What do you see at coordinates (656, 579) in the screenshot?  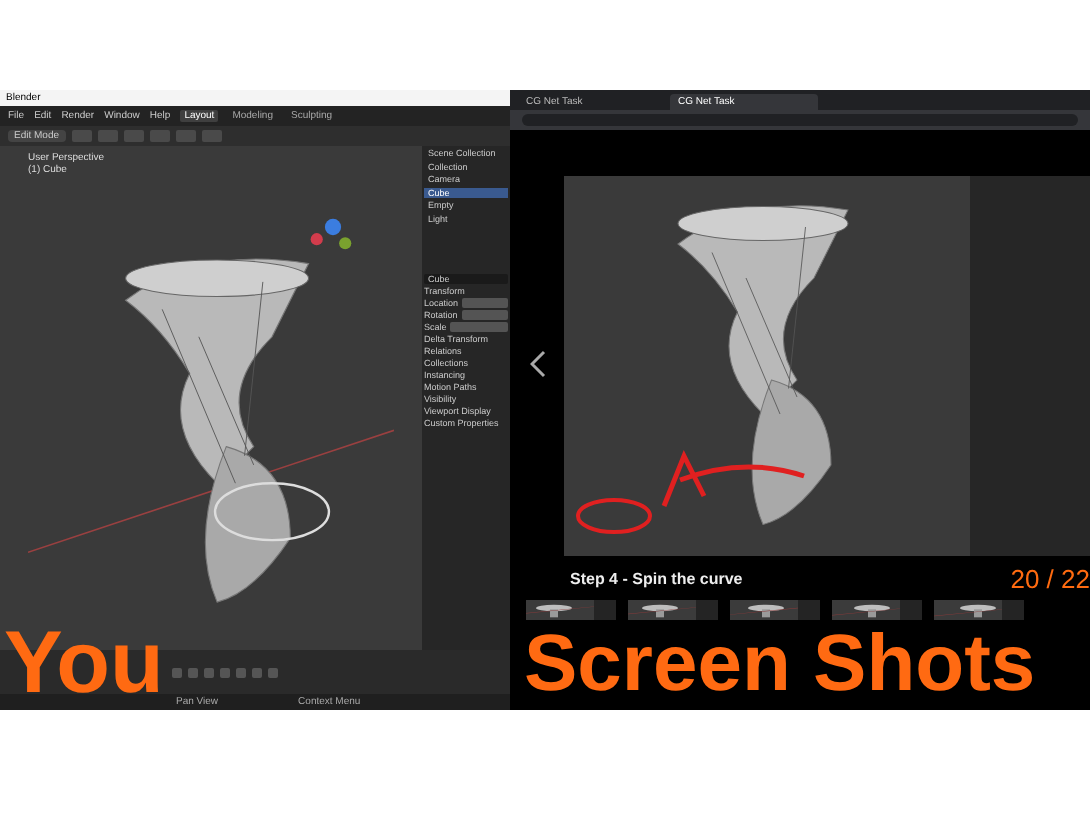 I see `step-caption: Step 4 - Spin the curve` at bounding box center [656, 579].